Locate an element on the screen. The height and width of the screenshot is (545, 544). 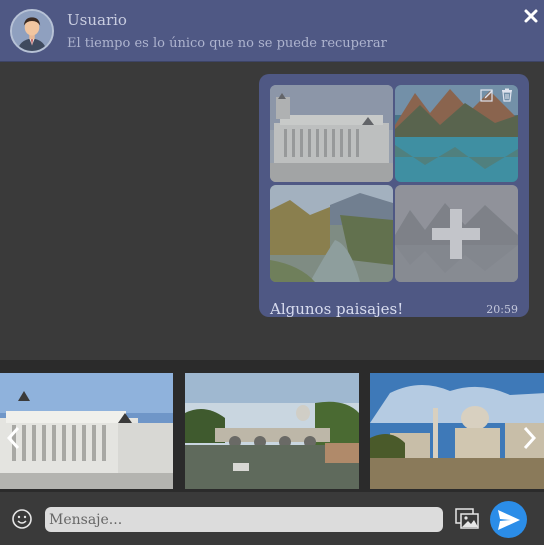
chevron-right-icon is located at coordinates (530, 438).